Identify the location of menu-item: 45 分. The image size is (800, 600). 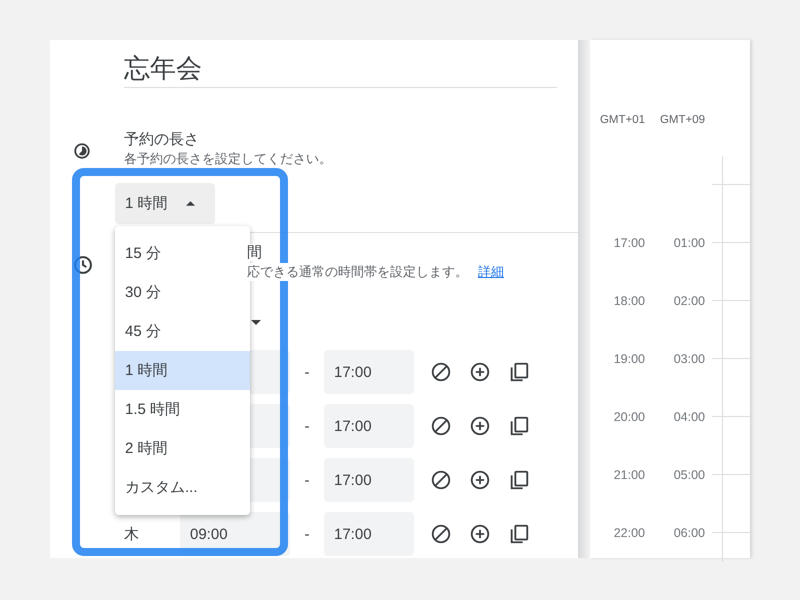
(182, 331).